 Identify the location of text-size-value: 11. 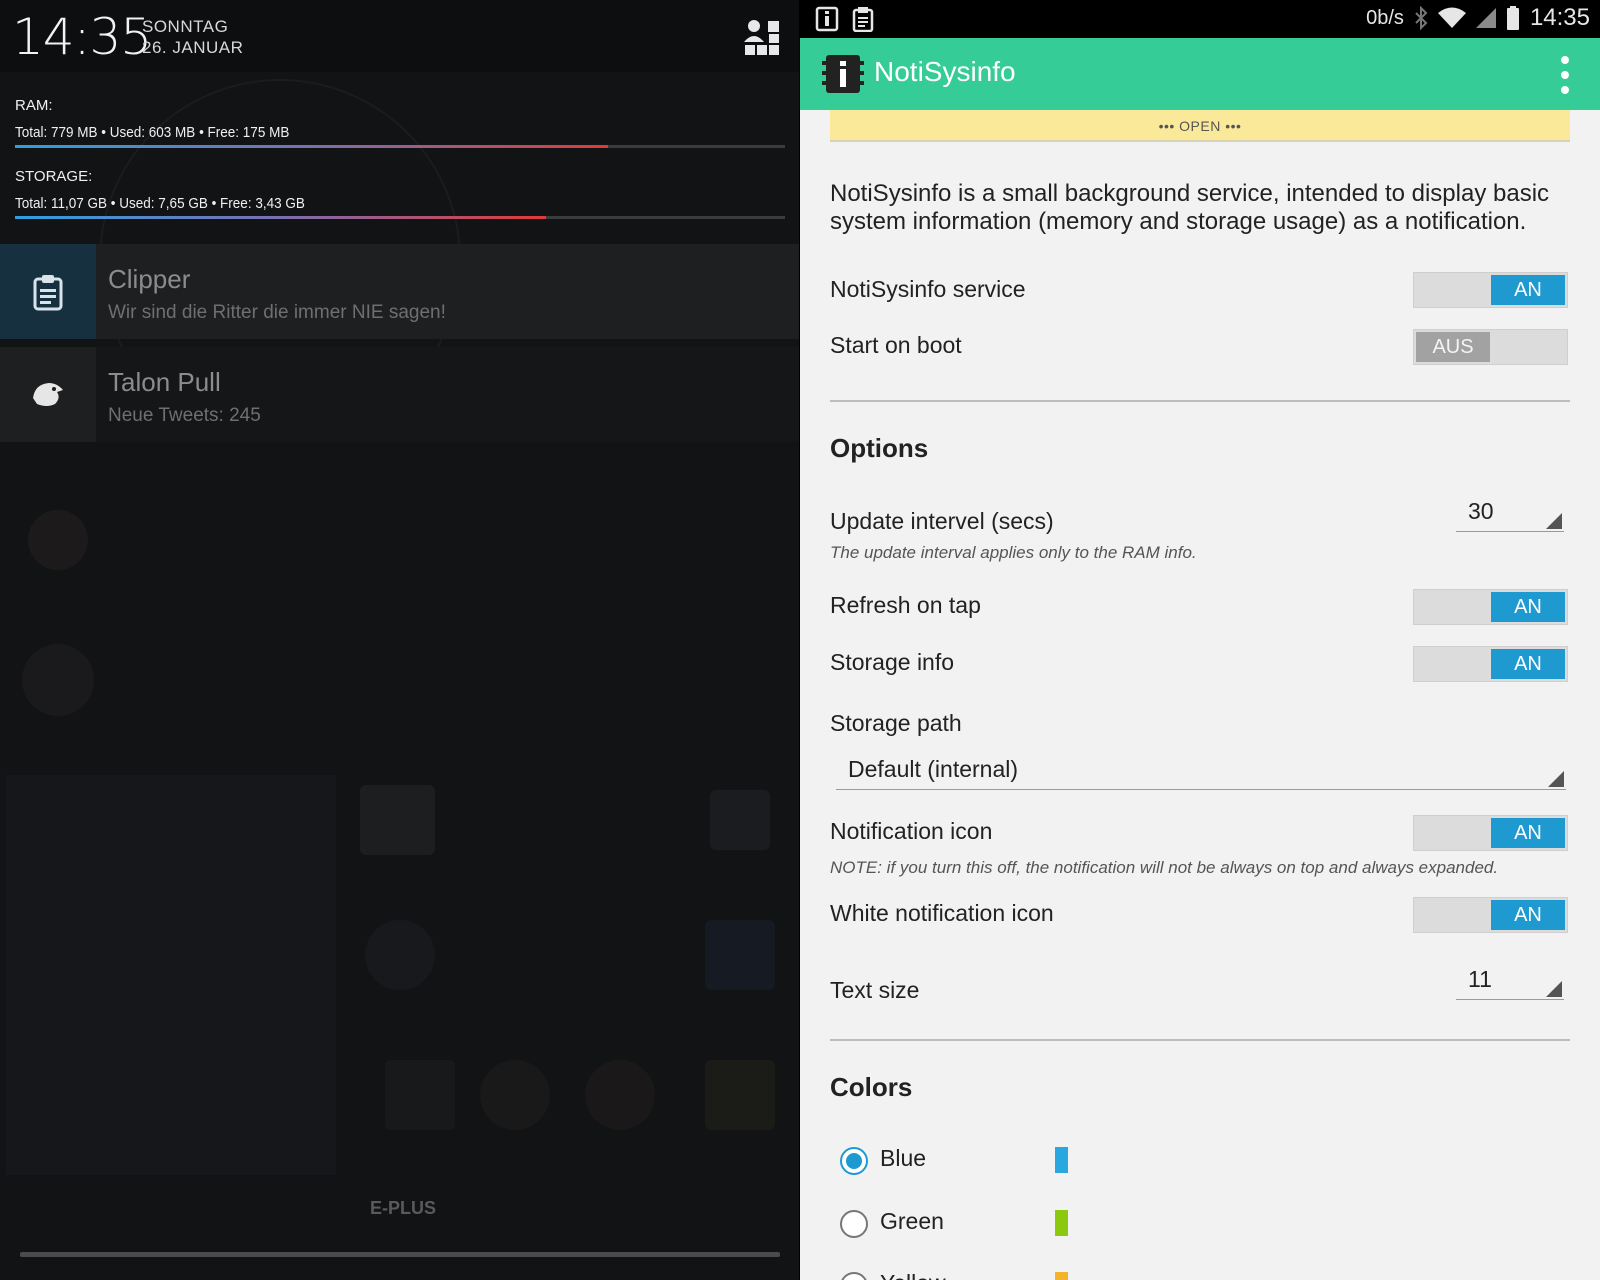
(1480, 979).